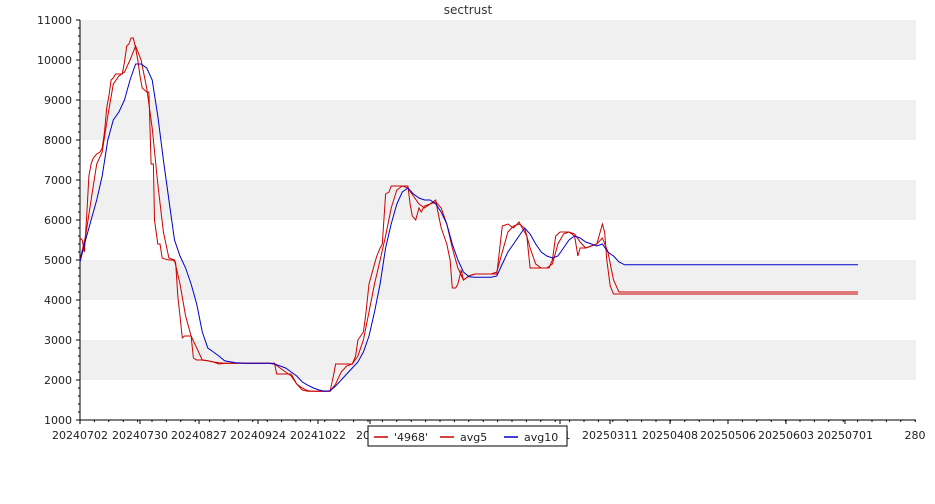 The height and width of the screenshot is (504, 935). I want to click on y-tick-label: 4000, so click(58, 300).